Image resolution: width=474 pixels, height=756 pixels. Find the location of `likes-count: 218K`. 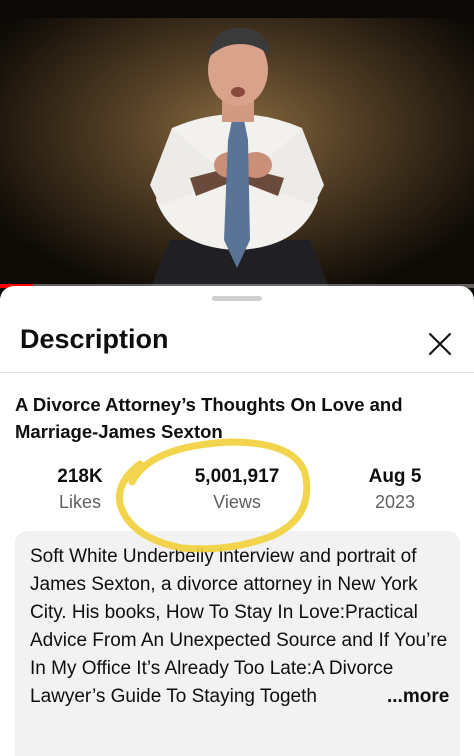

likes-count: 218K is located at coordinates (80, 476).